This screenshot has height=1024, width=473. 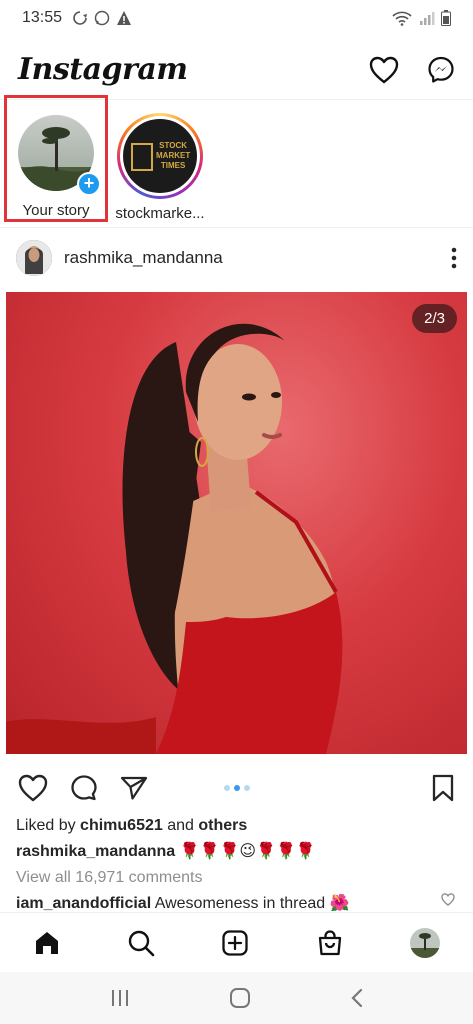 What do you see at coordinates (89, 184) in the screenshot?
I see `add-story-icon: +` at bounding box center [89, 184].